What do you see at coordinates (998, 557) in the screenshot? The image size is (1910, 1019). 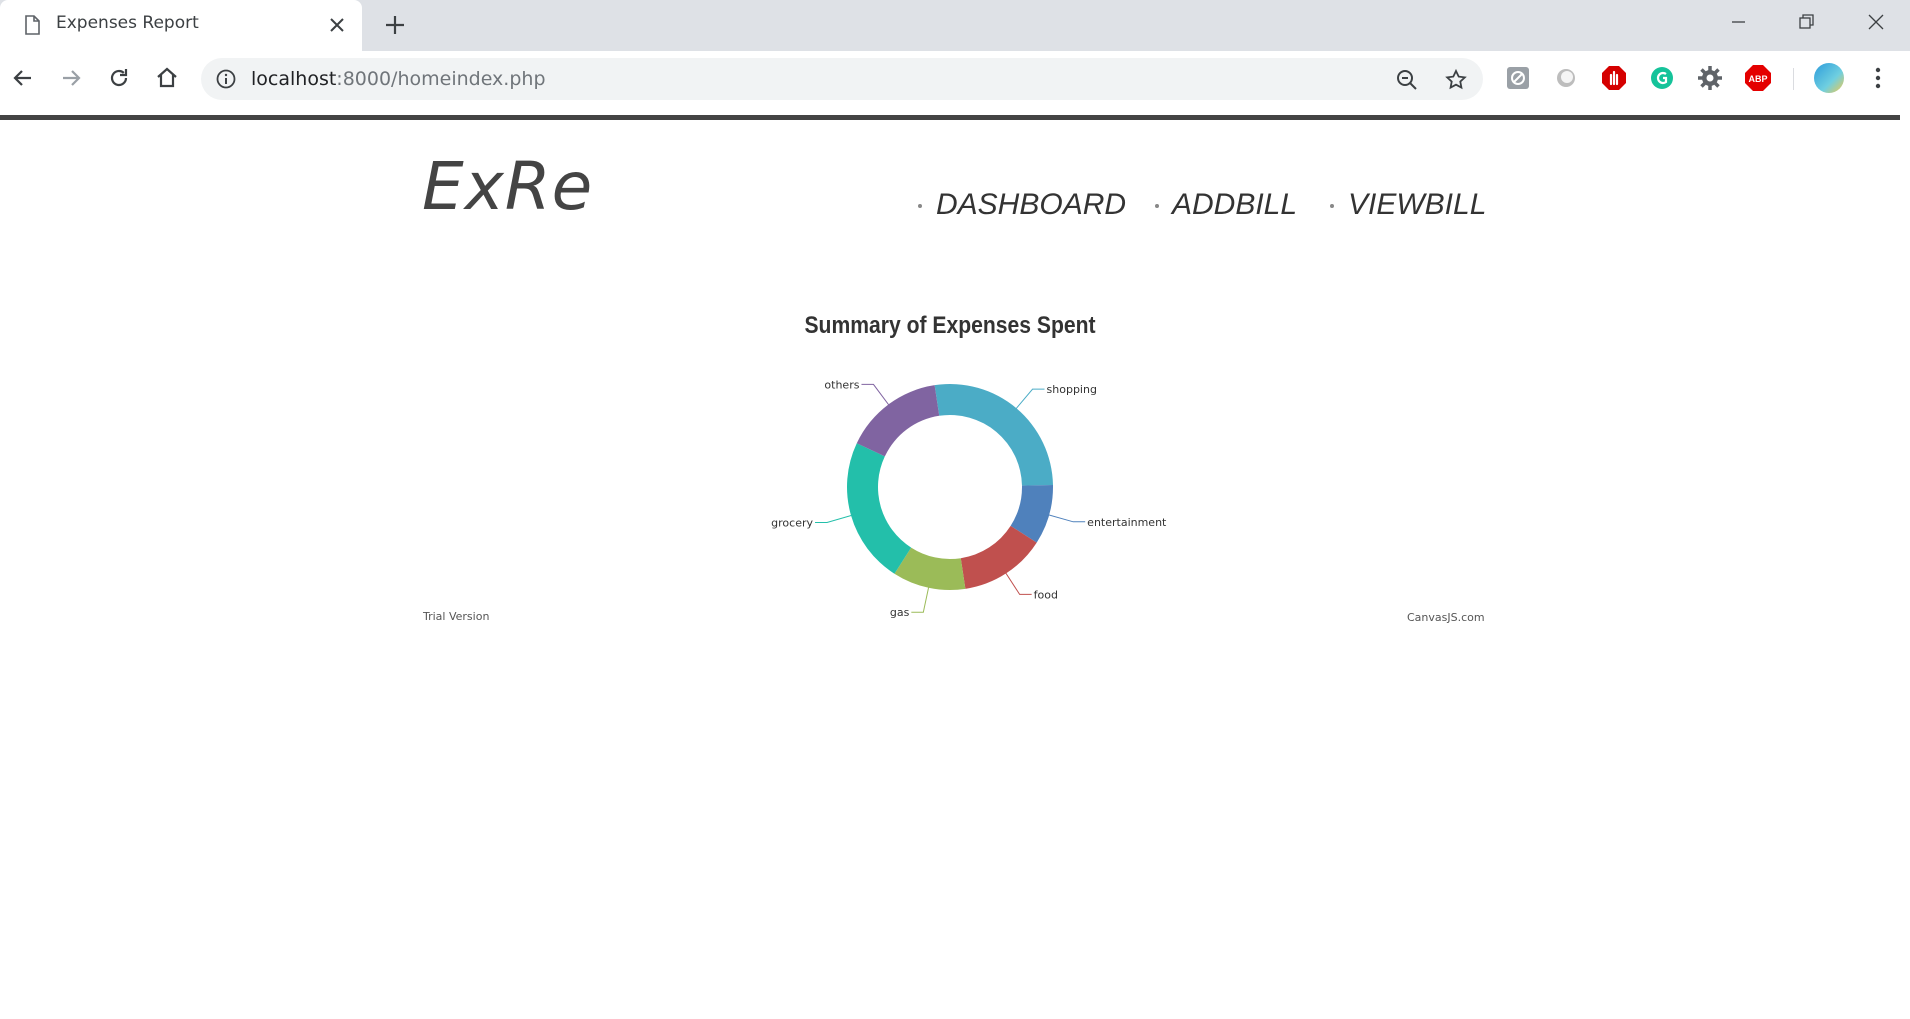 I see `doughnut-slice-food` at bounding box center [998, 557].